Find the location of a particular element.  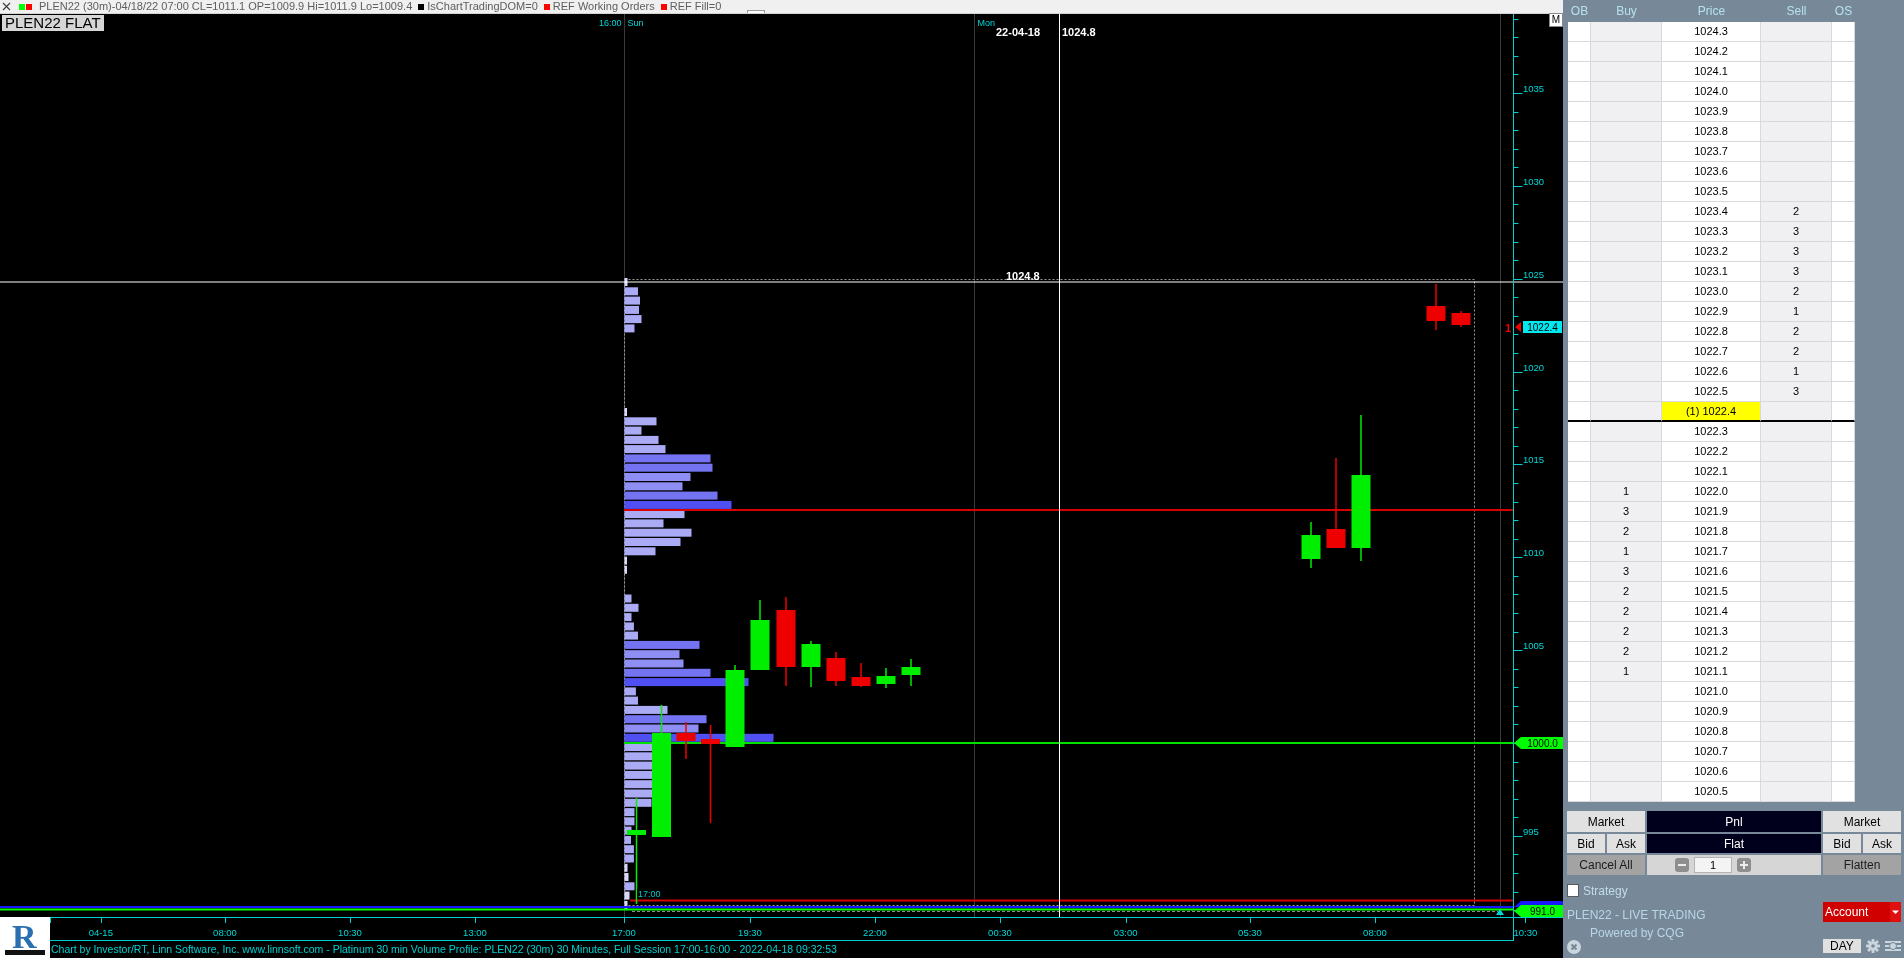

minus-icon is located at coordinates (1682, 865).